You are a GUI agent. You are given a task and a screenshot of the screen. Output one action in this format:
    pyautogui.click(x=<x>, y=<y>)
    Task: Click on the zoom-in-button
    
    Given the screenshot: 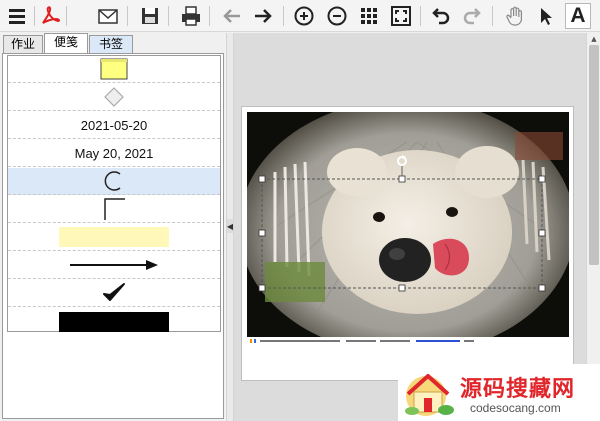 What is the action you would take?
    pyautogui.click(x=304, y=16)
    